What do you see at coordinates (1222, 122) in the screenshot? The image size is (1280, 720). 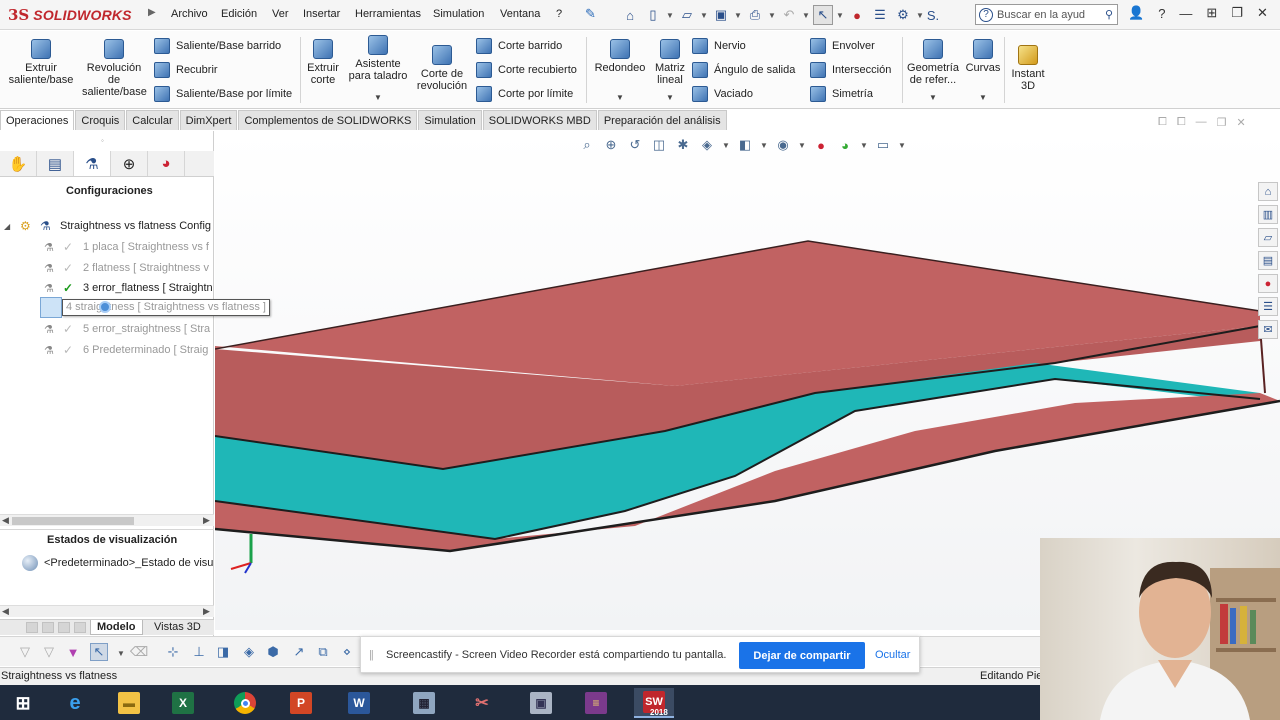 I see `restore-icon: ❐` at bounding box center [1222, 122].